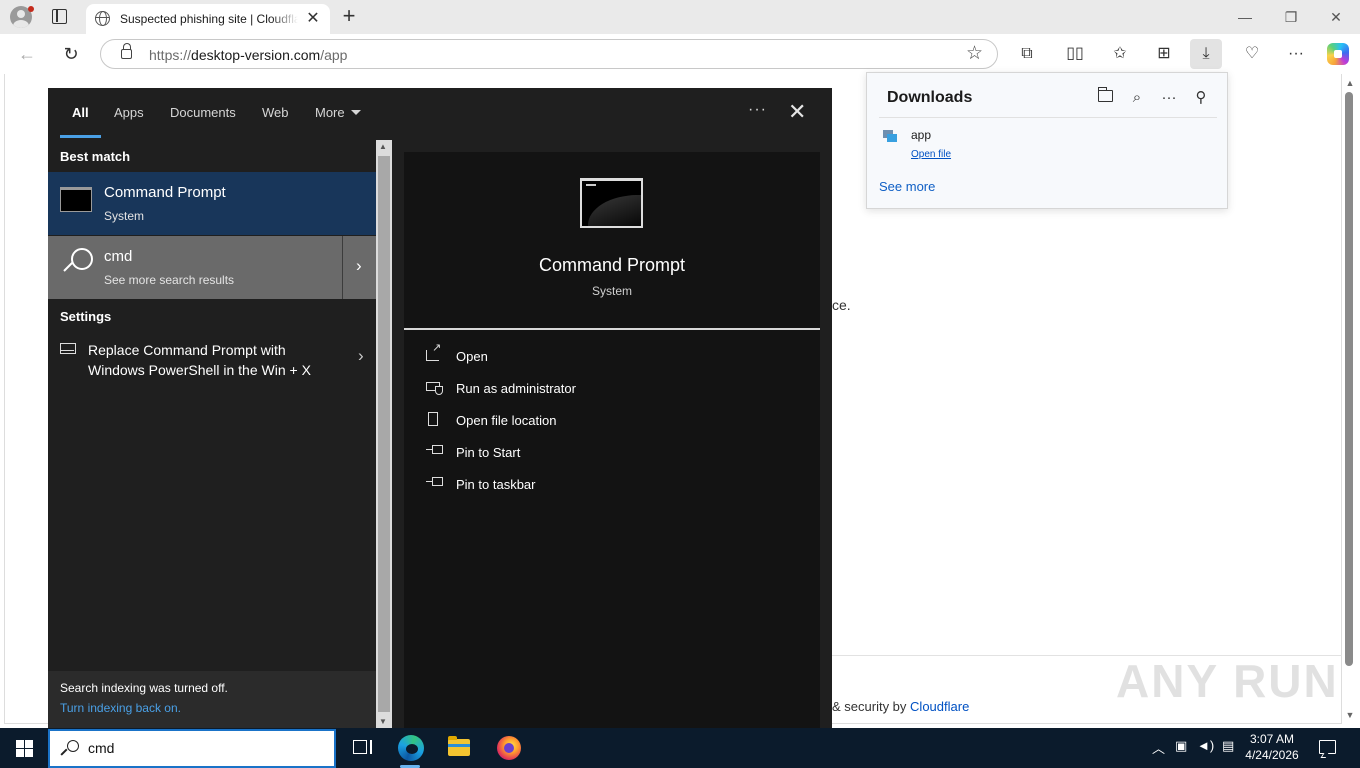  I want to click on clock-date: 4/24/2026, so click(1272, 755).